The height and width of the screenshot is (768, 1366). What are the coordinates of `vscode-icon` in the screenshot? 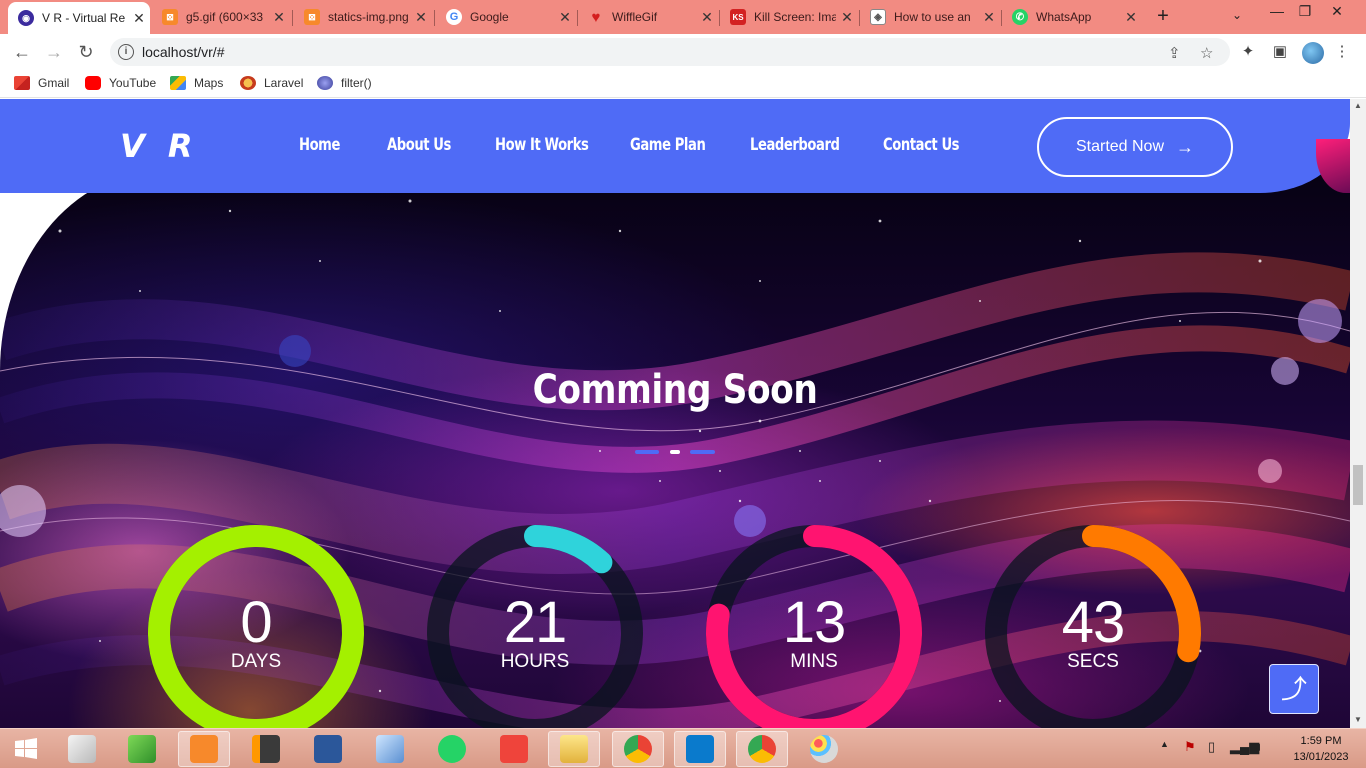 It's located at (700, 749).